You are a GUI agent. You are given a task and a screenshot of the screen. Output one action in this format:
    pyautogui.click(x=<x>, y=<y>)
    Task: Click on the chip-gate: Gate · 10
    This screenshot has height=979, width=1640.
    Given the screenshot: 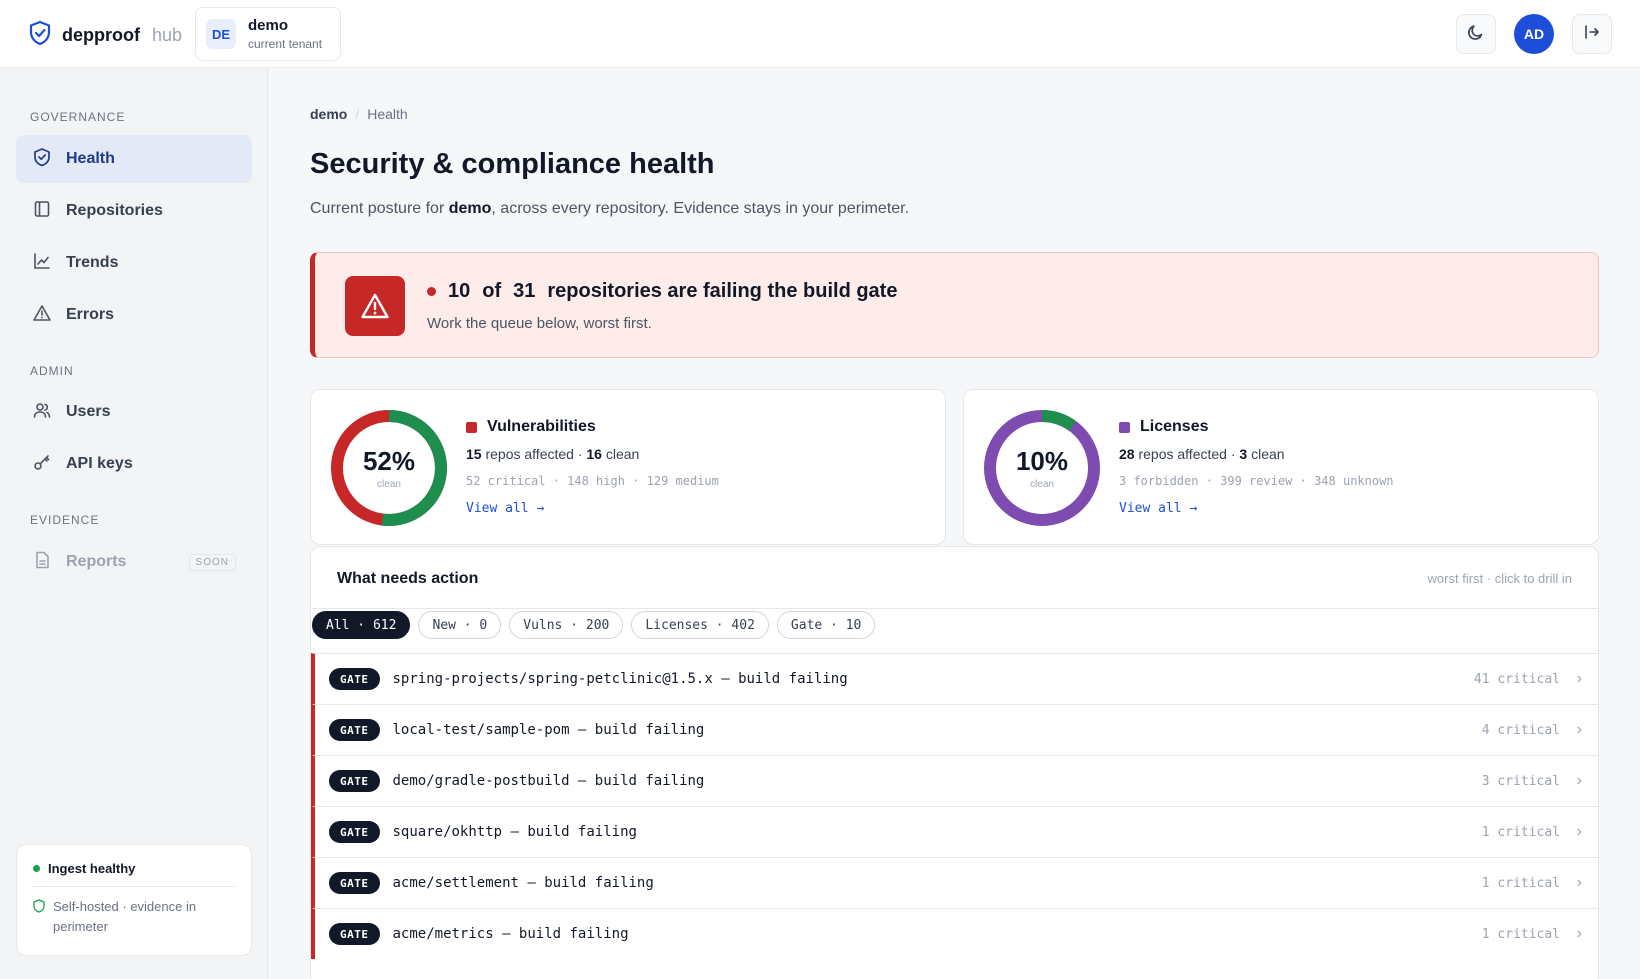 What is the action you would take?
    pyautogui.click(x=826, y=625)
    